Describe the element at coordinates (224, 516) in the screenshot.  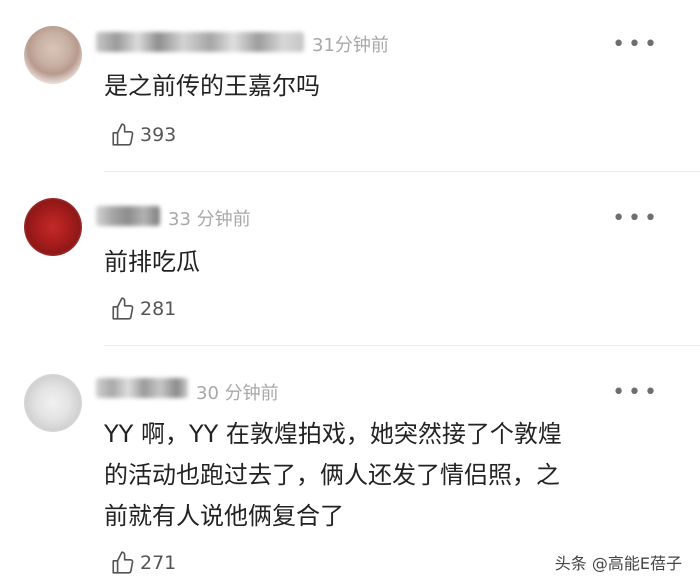
I see `comment-text-line: 前就有人说他俩复合了` at that location.